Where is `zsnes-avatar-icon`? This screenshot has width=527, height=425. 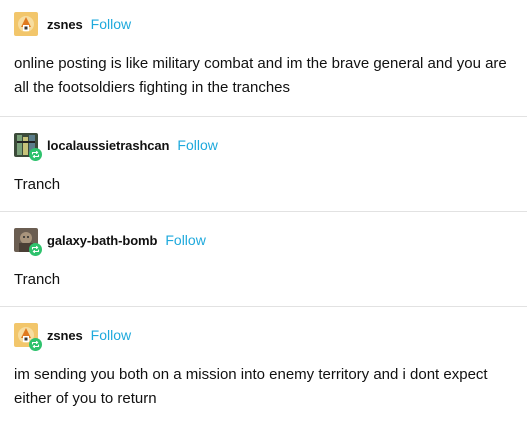 zsnes-avatar-icon is located at coordinates (26, 24).